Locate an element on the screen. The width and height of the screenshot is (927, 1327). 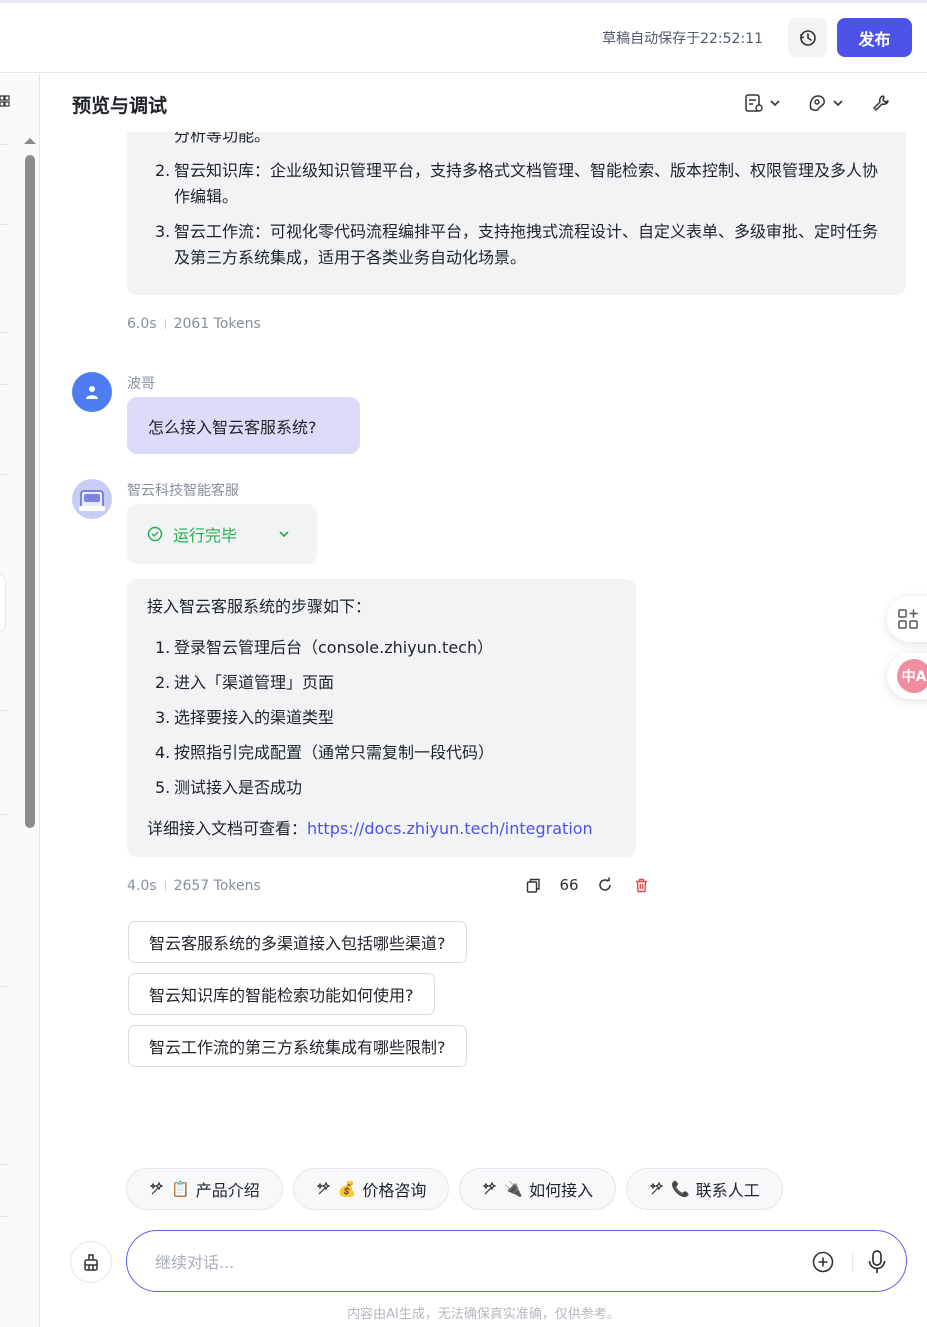
translate-icon: 中A is located at coordinates (912, 676).